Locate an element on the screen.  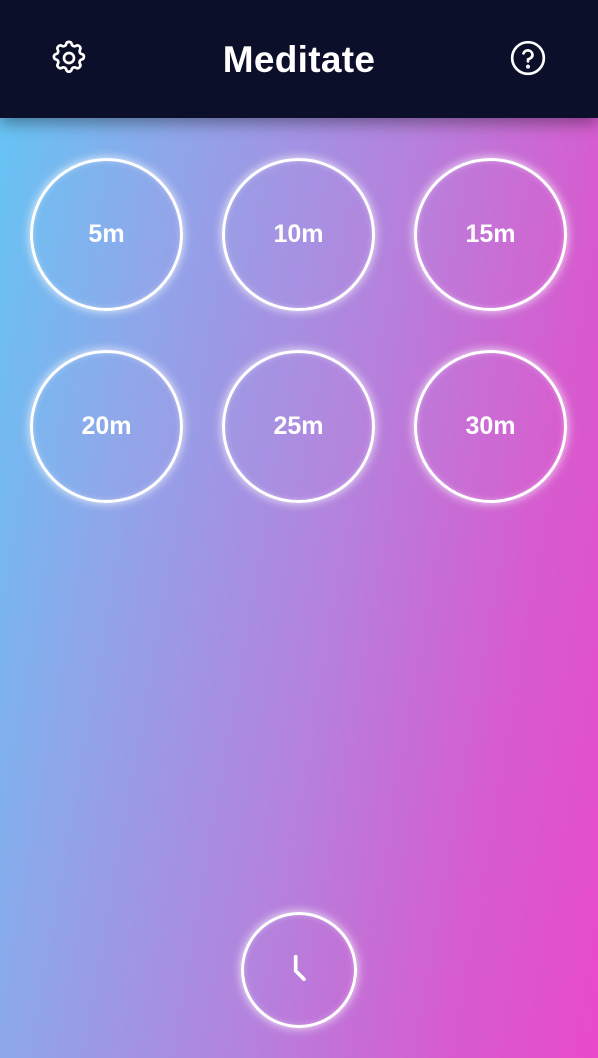
duration-button-30m: 30m is located at coordinates (490, 426).